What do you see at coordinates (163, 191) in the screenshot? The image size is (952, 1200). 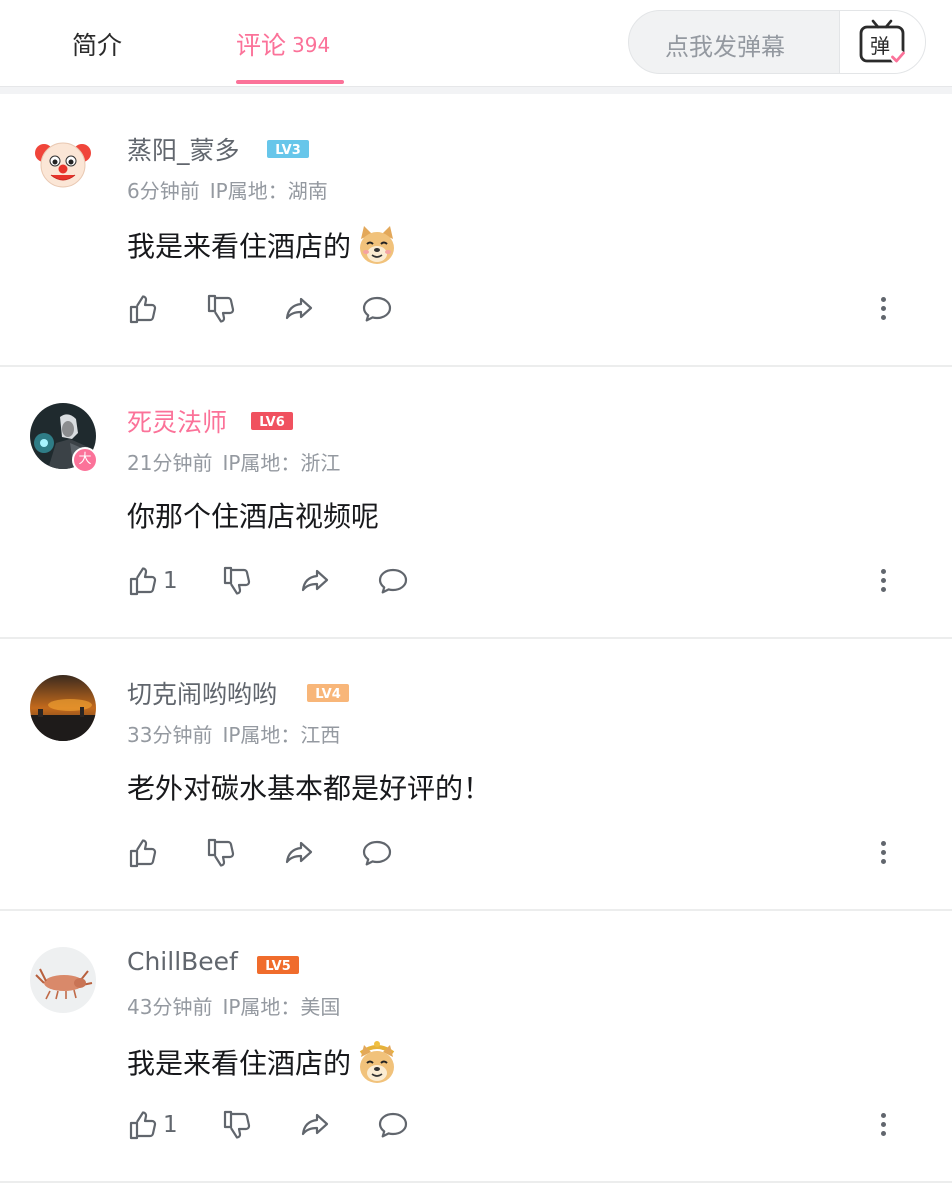 I see `comment-time: 6分钟前` at bounding box center [163, 191].